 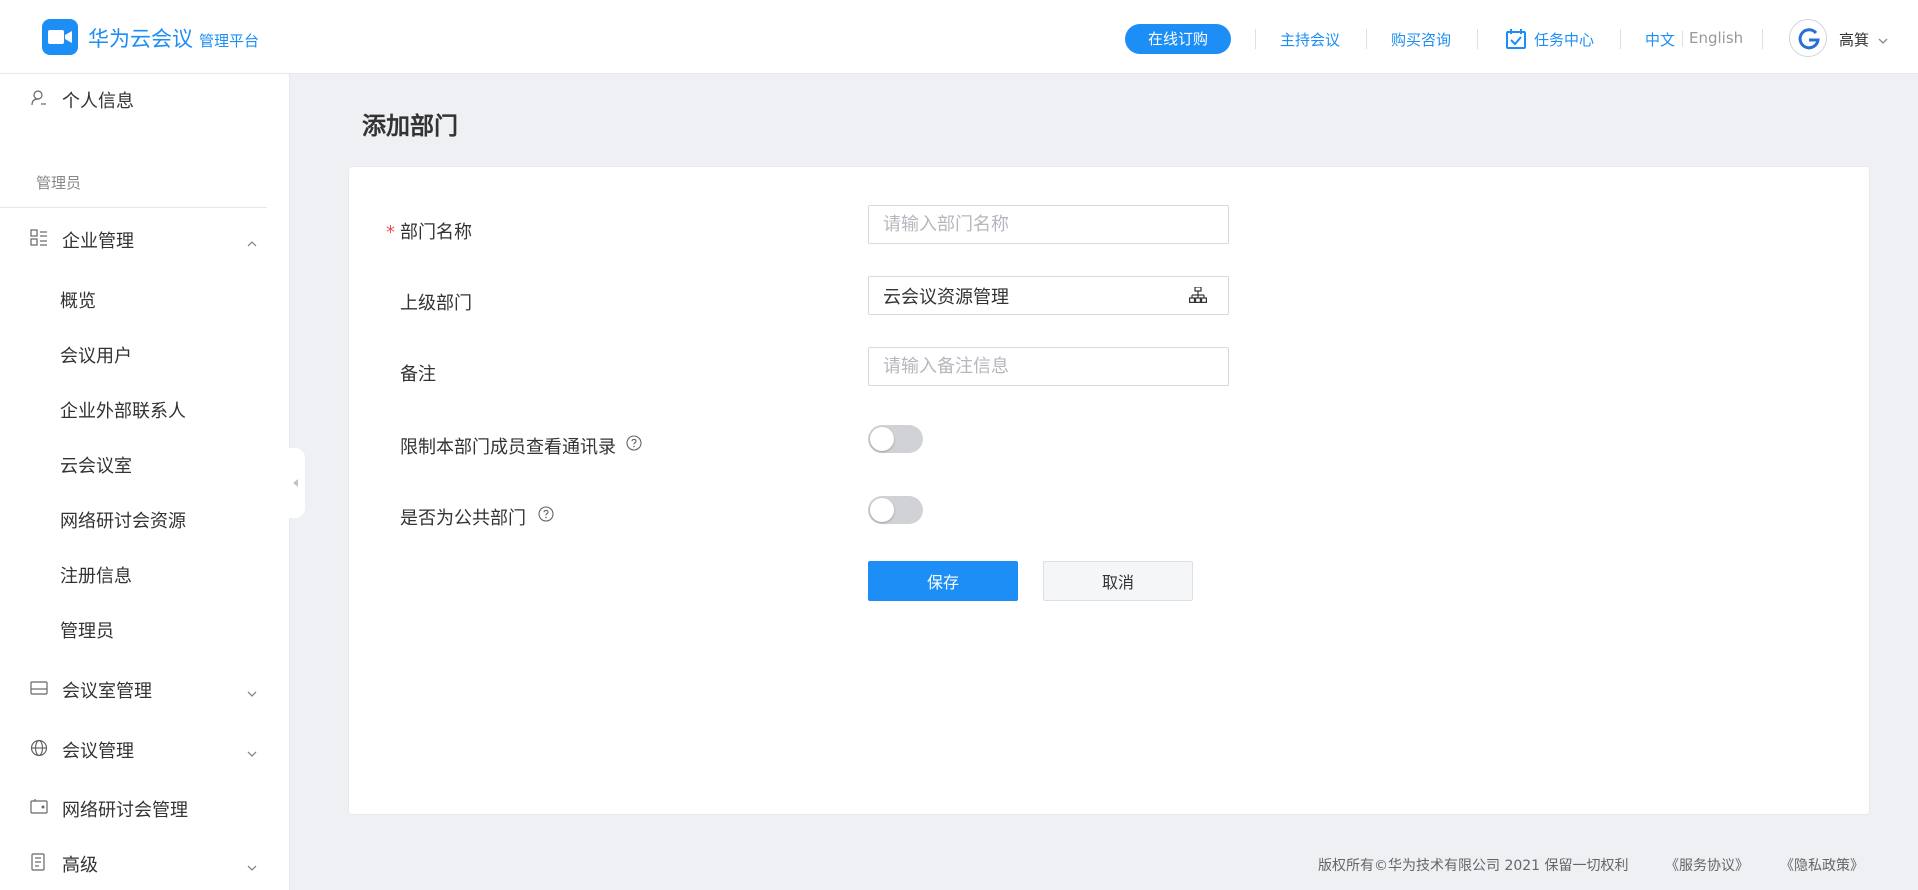 I want to click on sidebar-item-label: 高级, so click(x=80, y=865).